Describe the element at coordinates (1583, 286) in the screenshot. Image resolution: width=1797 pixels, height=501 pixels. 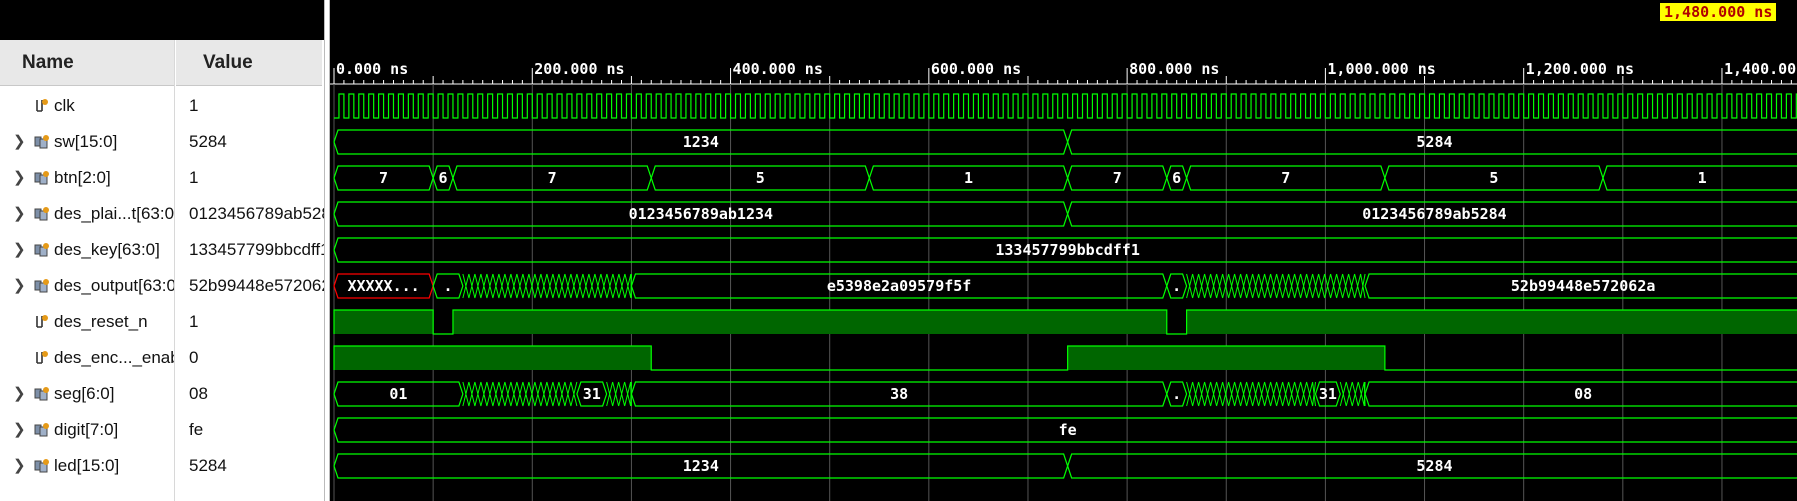
I see `bus-value-label: 52b99448e572062a` at that location.